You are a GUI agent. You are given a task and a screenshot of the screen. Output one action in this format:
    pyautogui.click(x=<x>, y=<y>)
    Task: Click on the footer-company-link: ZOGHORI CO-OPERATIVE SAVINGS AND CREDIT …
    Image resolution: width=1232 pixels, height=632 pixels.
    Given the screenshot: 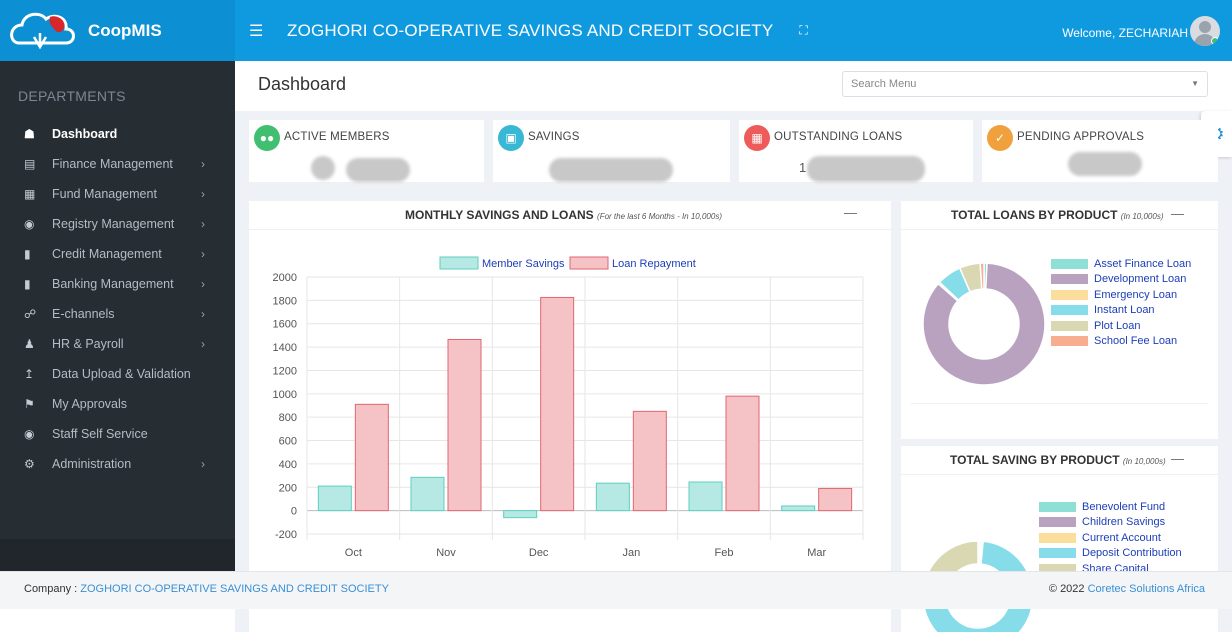 What is the action you would take?
    pyautogui.click(x=234, y=589)
    